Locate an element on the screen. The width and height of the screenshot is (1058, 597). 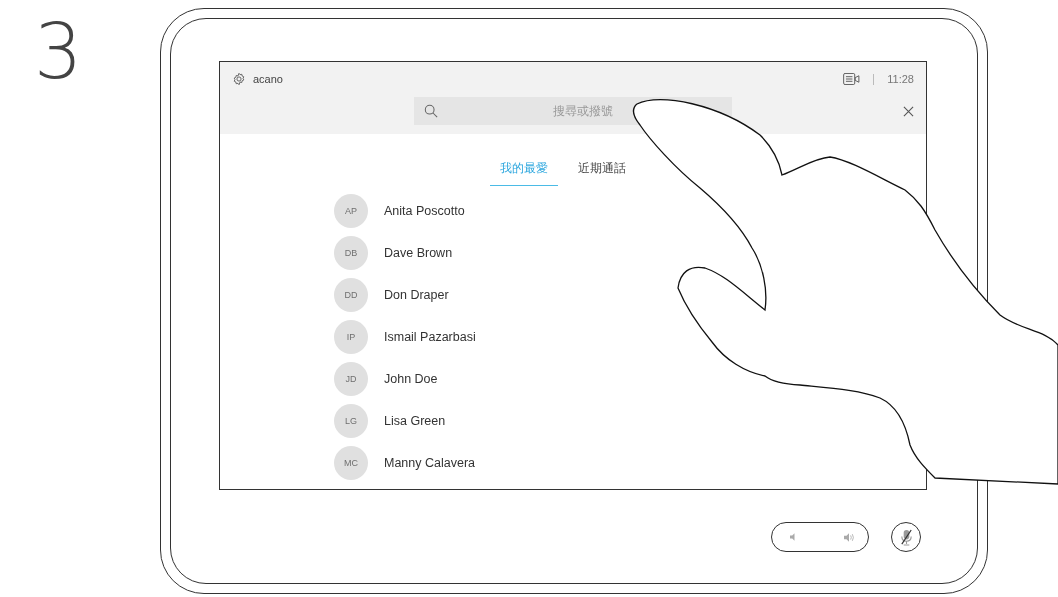
search-icon is located at coordinates (431, 111).